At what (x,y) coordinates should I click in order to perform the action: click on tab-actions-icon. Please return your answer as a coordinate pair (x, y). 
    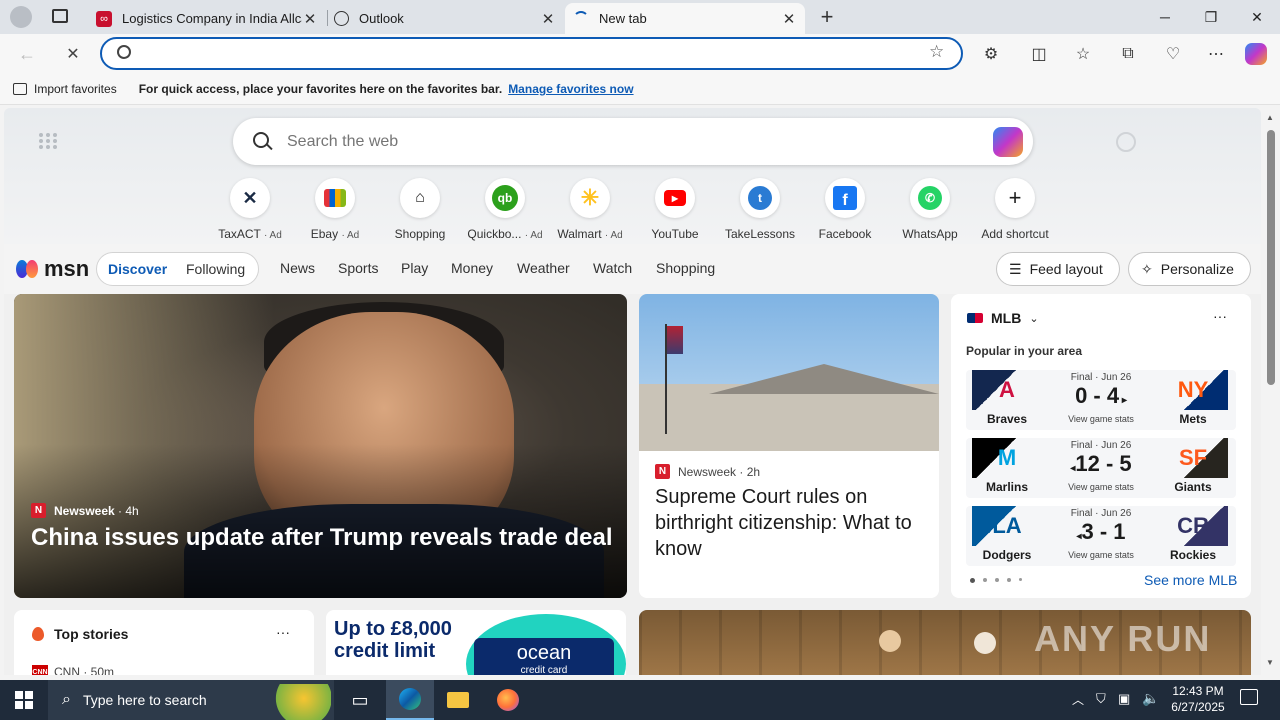
    Looking at the image, I should click on (60, 16).